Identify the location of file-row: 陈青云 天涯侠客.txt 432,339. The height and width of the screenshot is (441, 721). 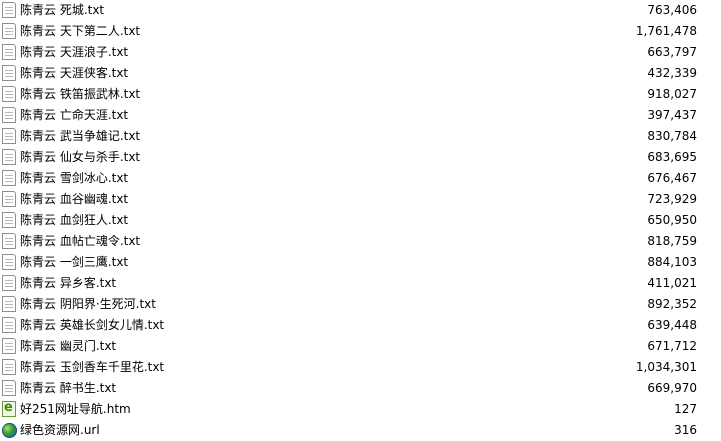
(360, 73).